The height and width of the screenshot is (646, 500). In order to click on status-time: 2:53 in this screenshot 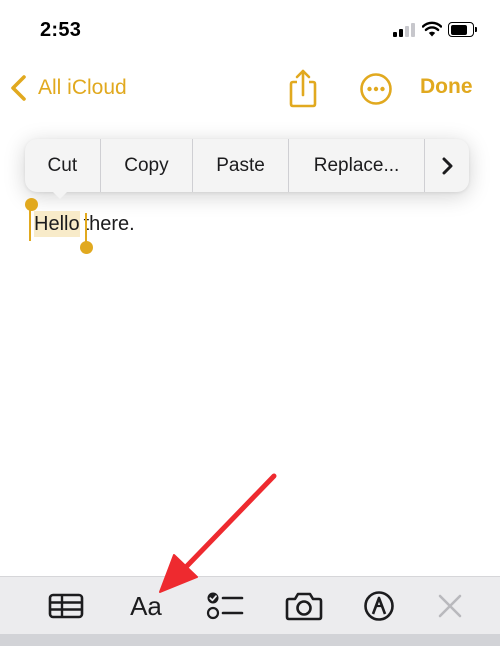, I will do `click(61, 30)`.